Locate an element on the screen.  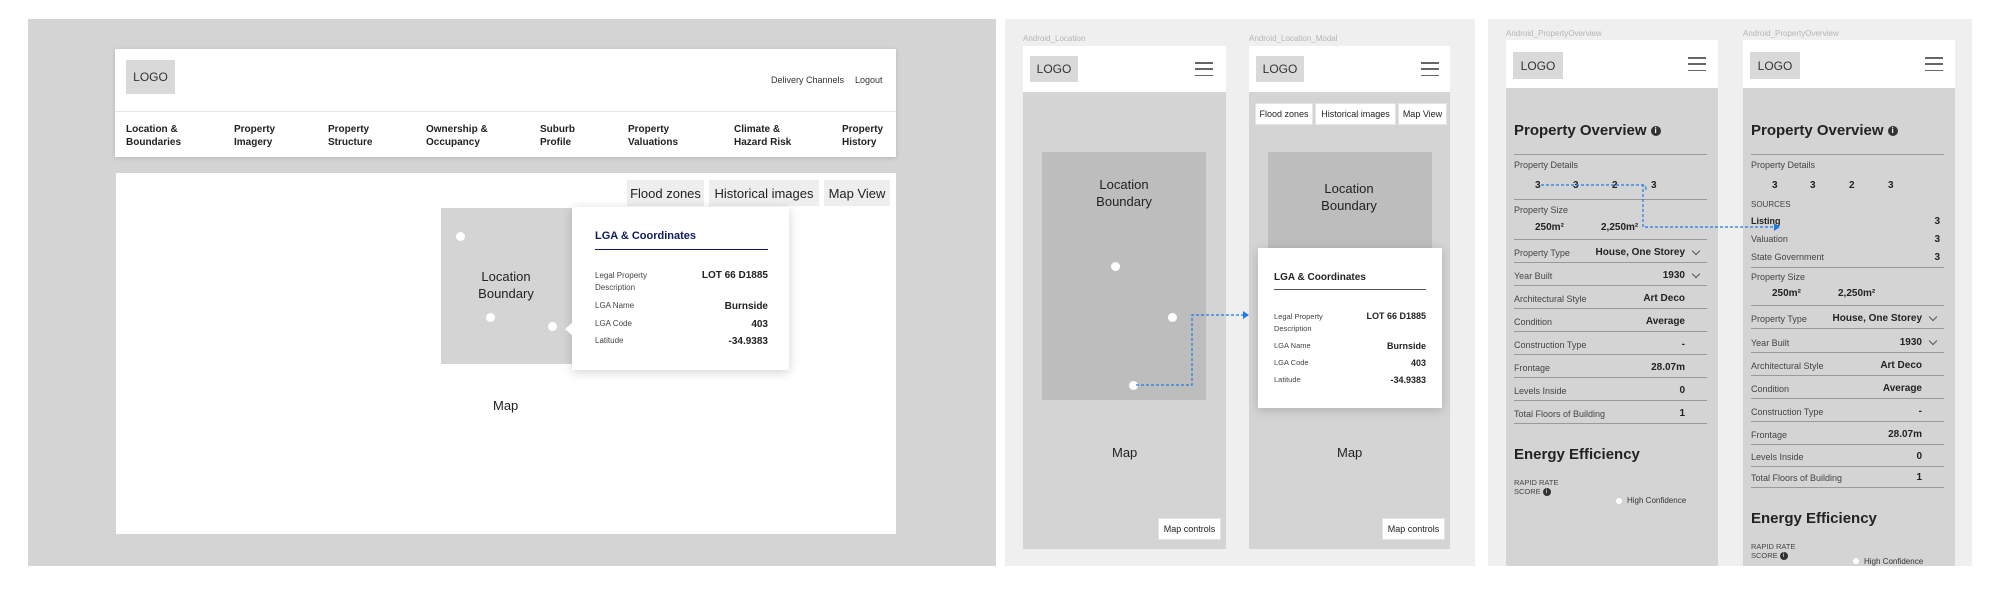
nav-property-history: Property History is located at coordinates (862, 136).